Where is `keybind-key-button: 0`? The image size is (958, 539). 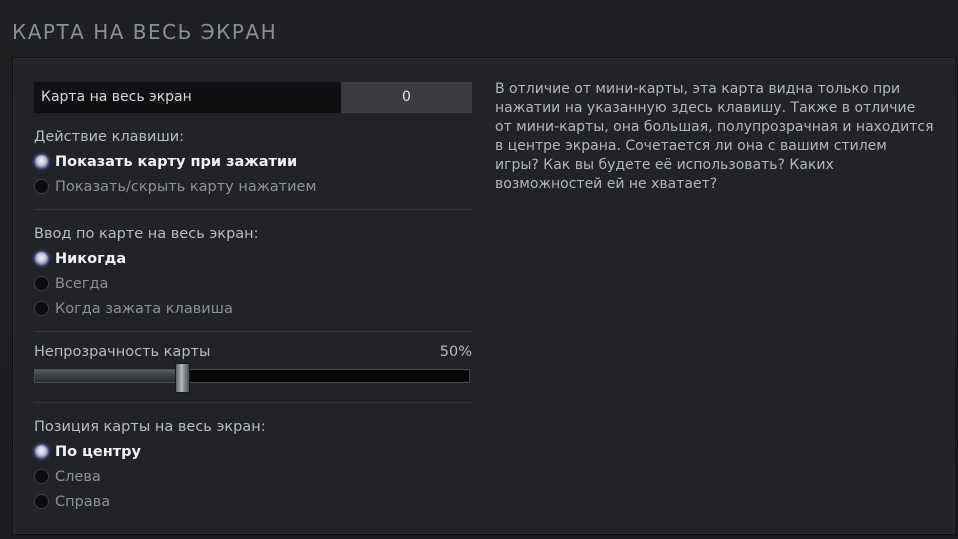 keybind-key-button: 0 is located at coordinates (406, 97).